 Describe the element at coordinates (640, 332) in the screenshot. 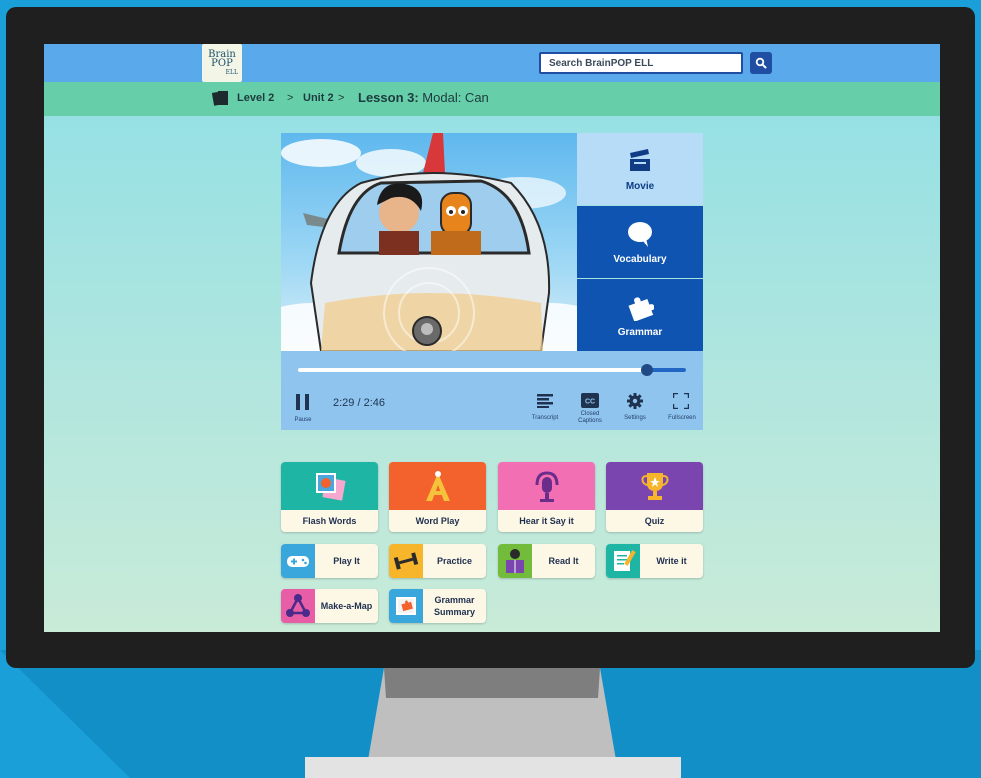

I see `tab-label: Grammar` at that location.